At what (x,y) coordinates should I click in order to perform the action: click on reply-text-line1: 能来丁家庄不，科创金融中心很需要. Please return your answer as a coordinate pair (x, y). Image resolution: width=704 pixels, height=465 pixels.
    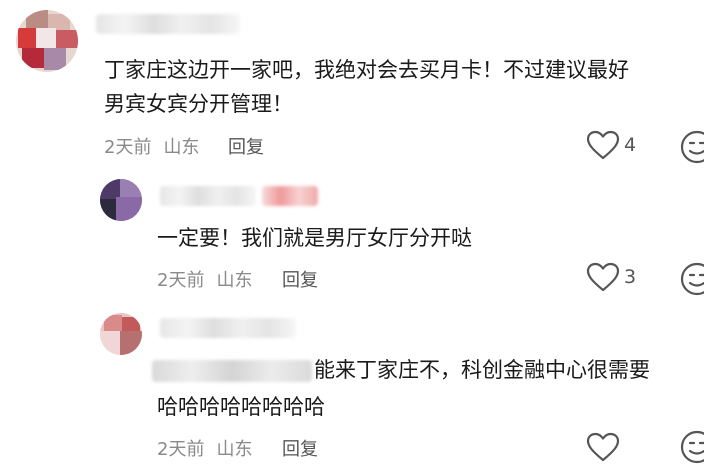
    Looking at the image, I should click on (401, 370).